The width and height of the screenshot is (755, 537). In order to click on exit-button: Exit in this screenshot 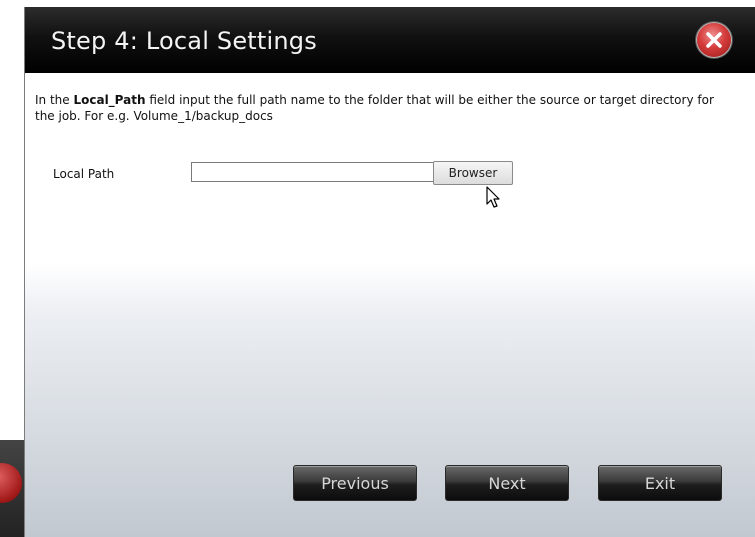, I will do `click(660, 483)`.